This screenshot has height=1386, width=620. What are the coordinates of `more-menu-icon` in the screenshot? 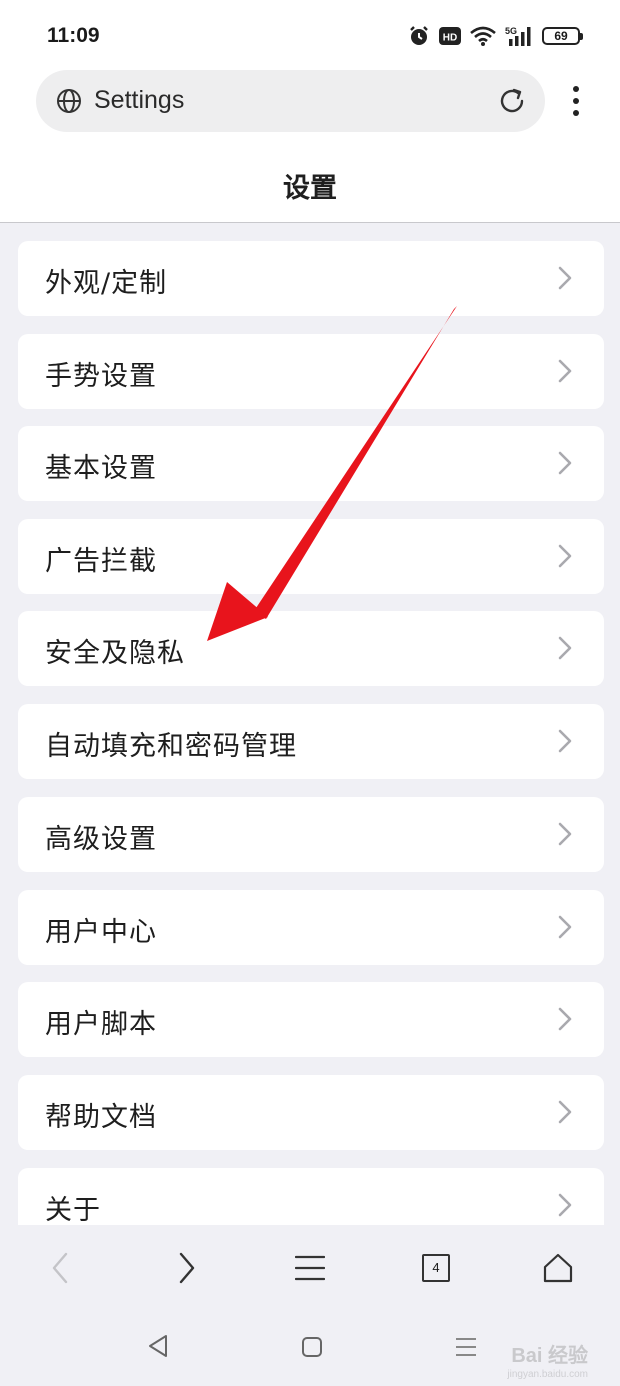 It's located at (576, 101).